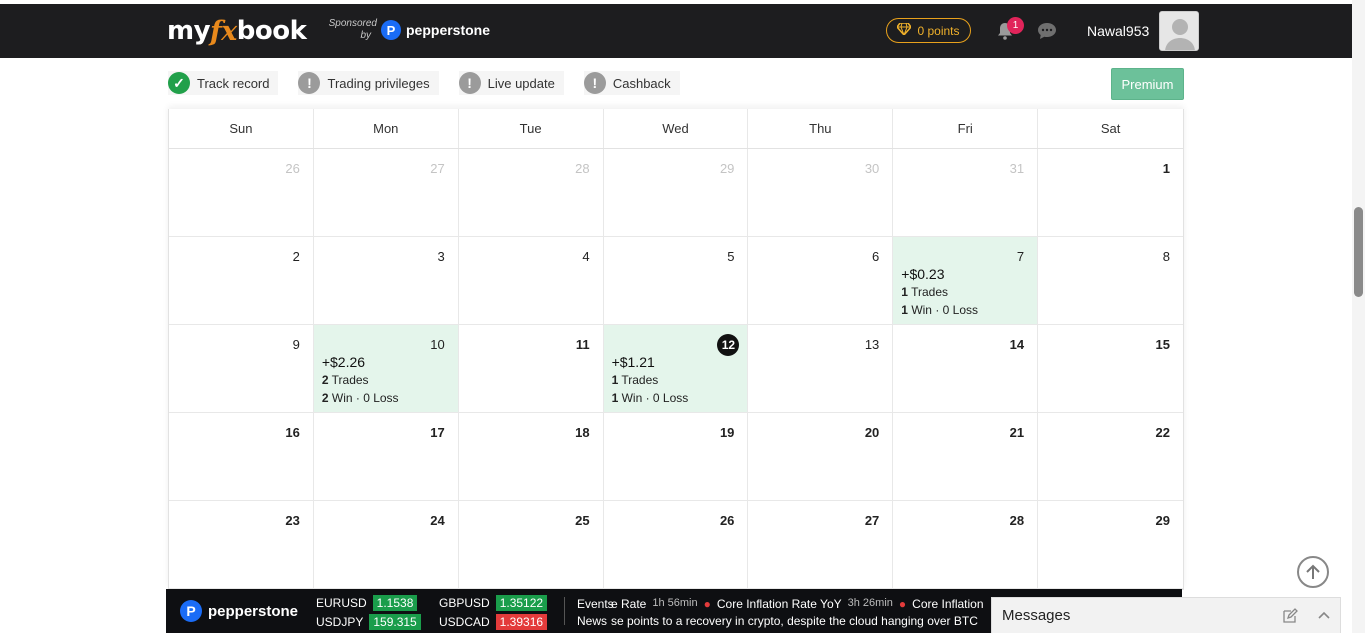 The height and width of the screenshot is (633, 1365). Describe the element at coordinates (1290, 616) in the screenshot. I see `compose-icon` at that location.